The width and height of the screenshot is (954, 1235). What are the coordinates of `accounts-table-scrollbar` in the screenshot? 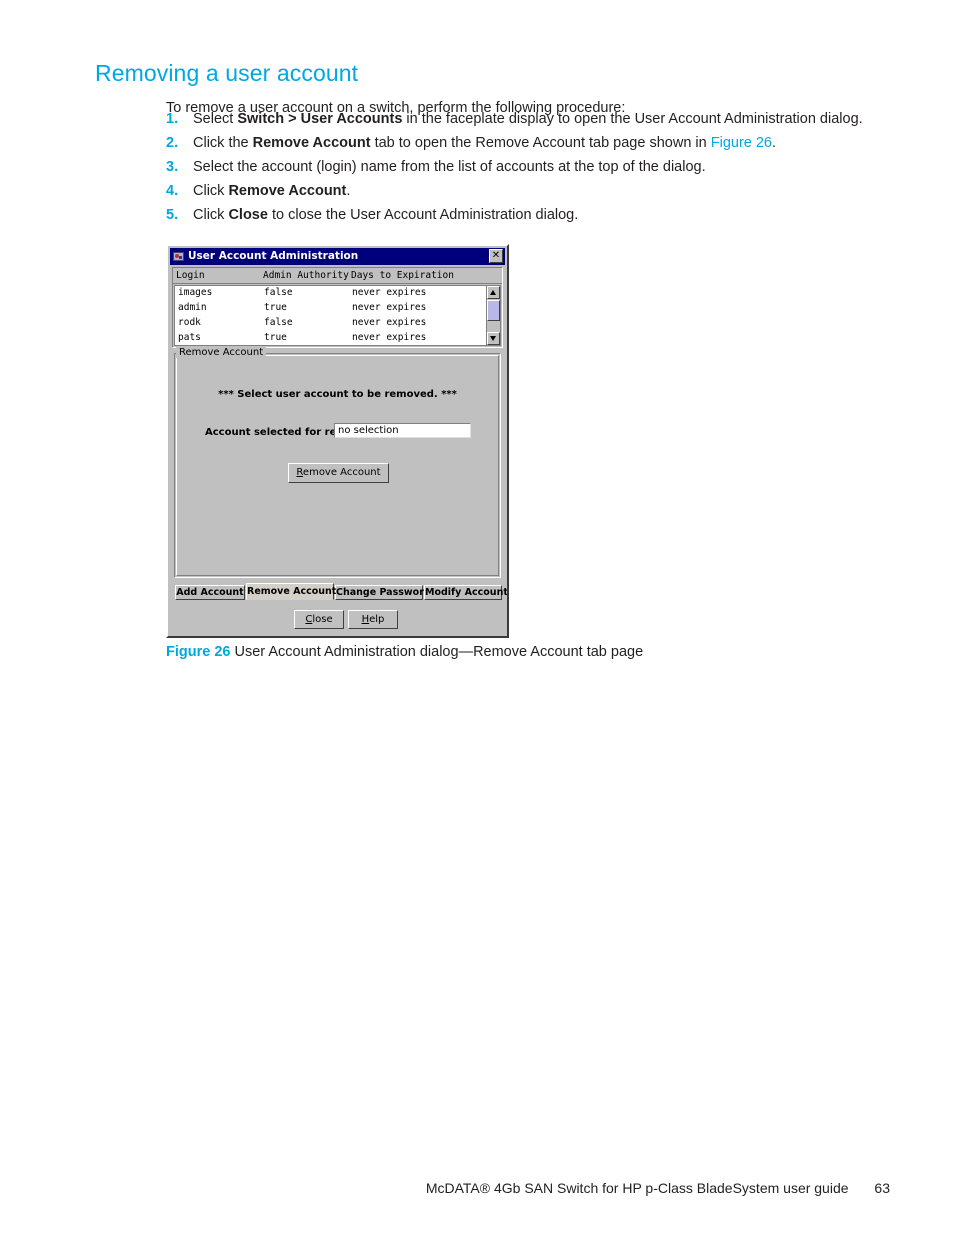 It's located at (493, 315).